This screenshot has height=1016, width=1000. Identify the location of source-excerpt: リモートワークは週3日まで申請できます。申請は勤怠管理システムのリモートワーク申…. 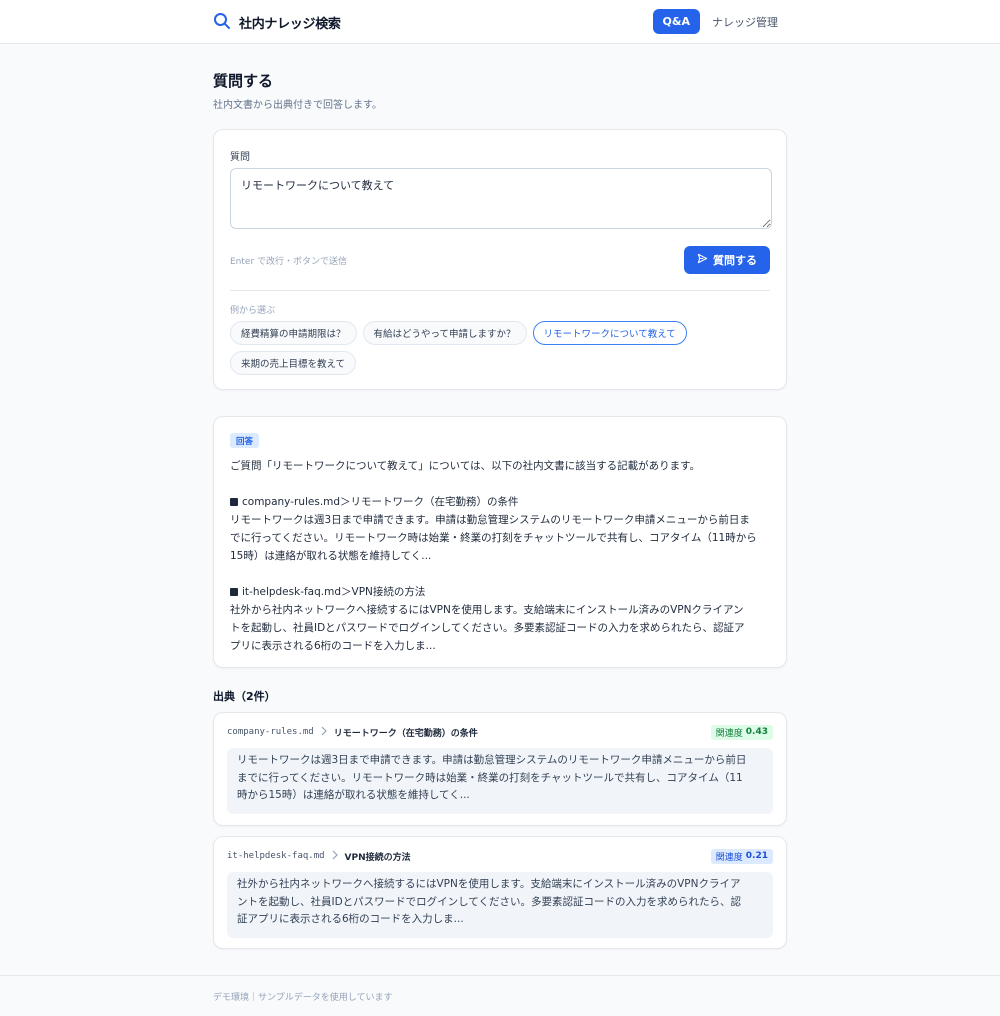
(500, 781).